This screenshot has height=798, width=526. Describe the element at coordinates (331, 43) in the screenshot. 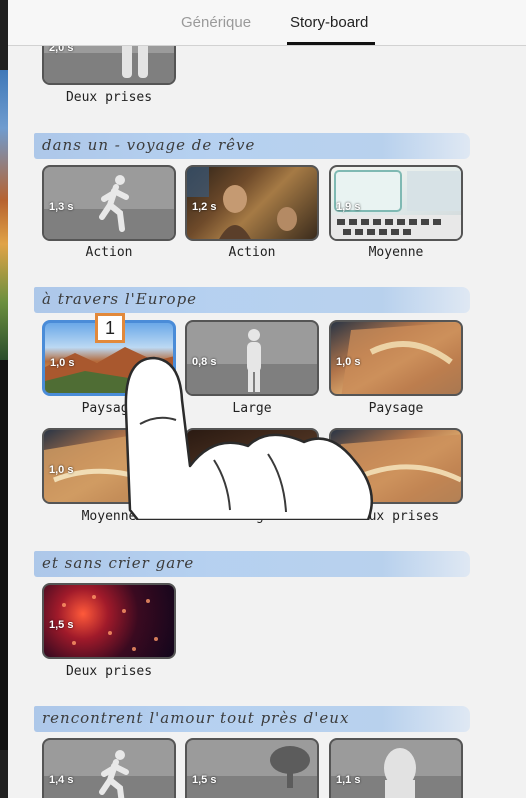

I see `active-tab-indicator` at that location.